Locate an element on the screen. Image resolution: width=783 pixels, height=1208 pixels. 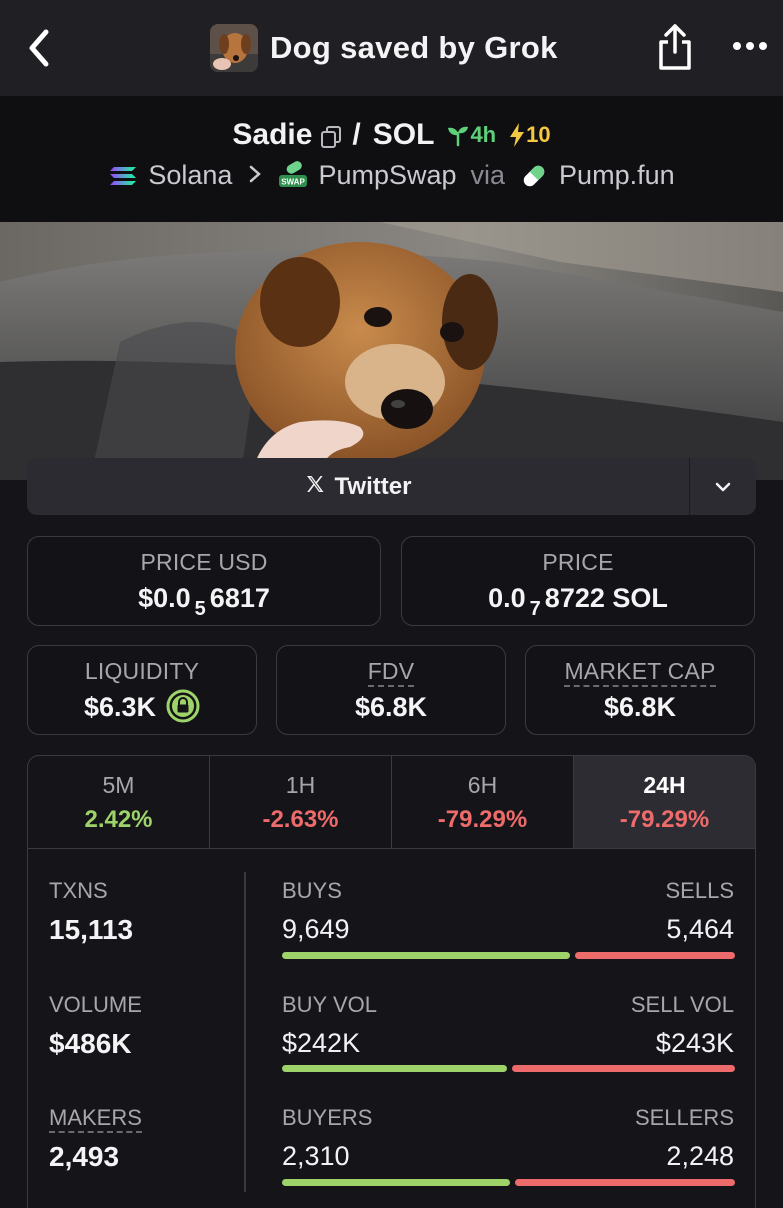
chain-breadcrumb: Solana SWAP PumpSwap via Pump.fun is located at coordinates (391, 175).